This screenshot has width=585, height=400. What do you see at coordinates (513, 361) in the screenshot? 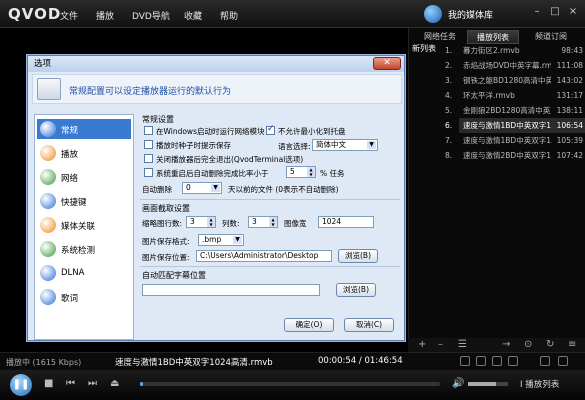
I see `fullscreen-icon` at bounding box center [513, 361].